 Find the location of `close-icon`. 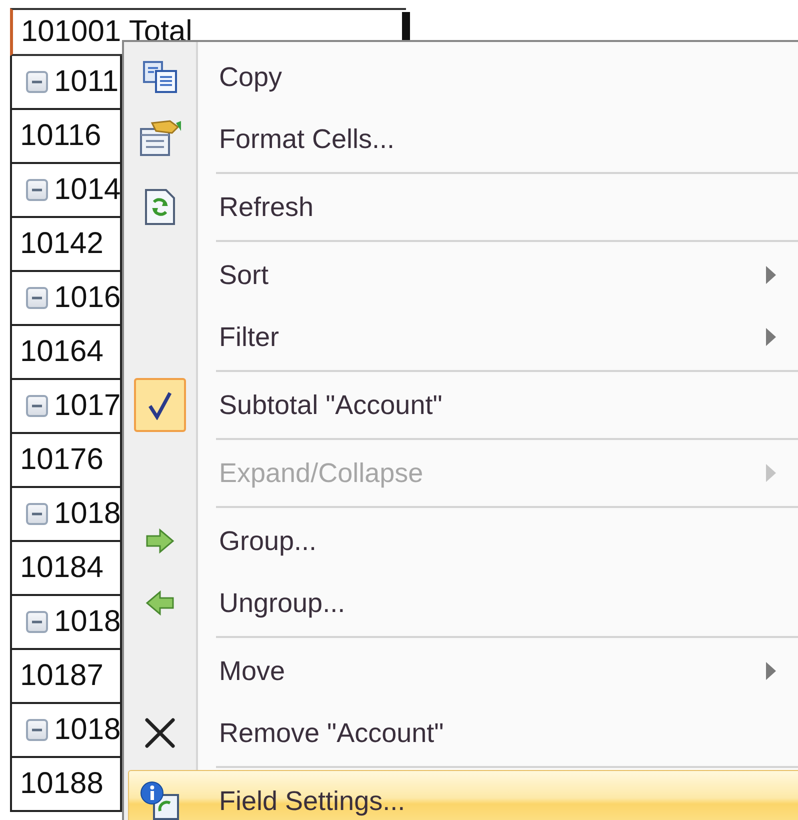

close-icon is located at coordinates (160, 733).